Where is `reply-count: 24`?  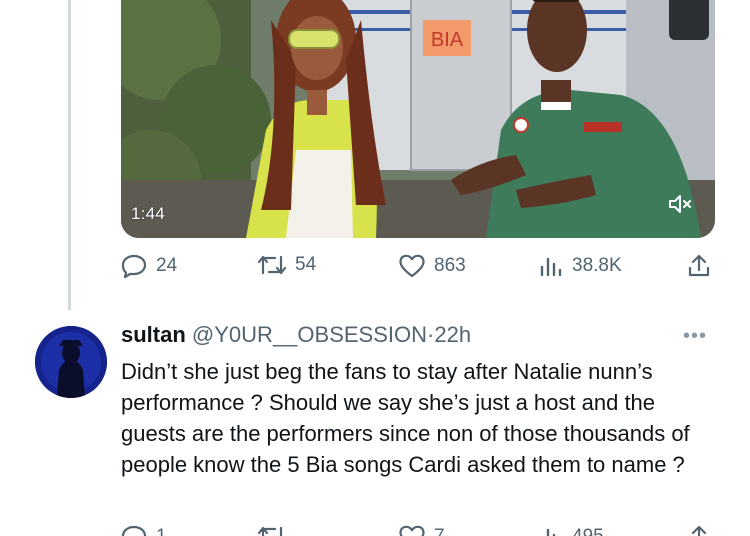 reply-count: 24 is located at coordinates (167, 265).